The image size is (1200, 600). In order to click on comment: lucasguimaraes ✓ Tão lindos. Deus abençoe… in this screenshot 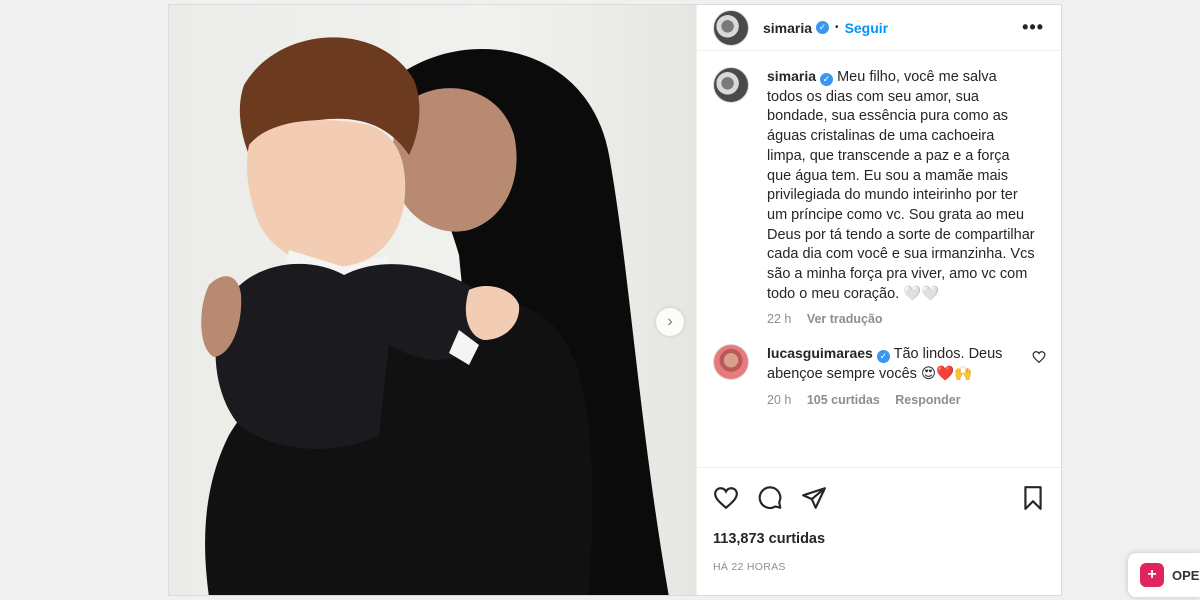, I will do `click(879, 375)`.